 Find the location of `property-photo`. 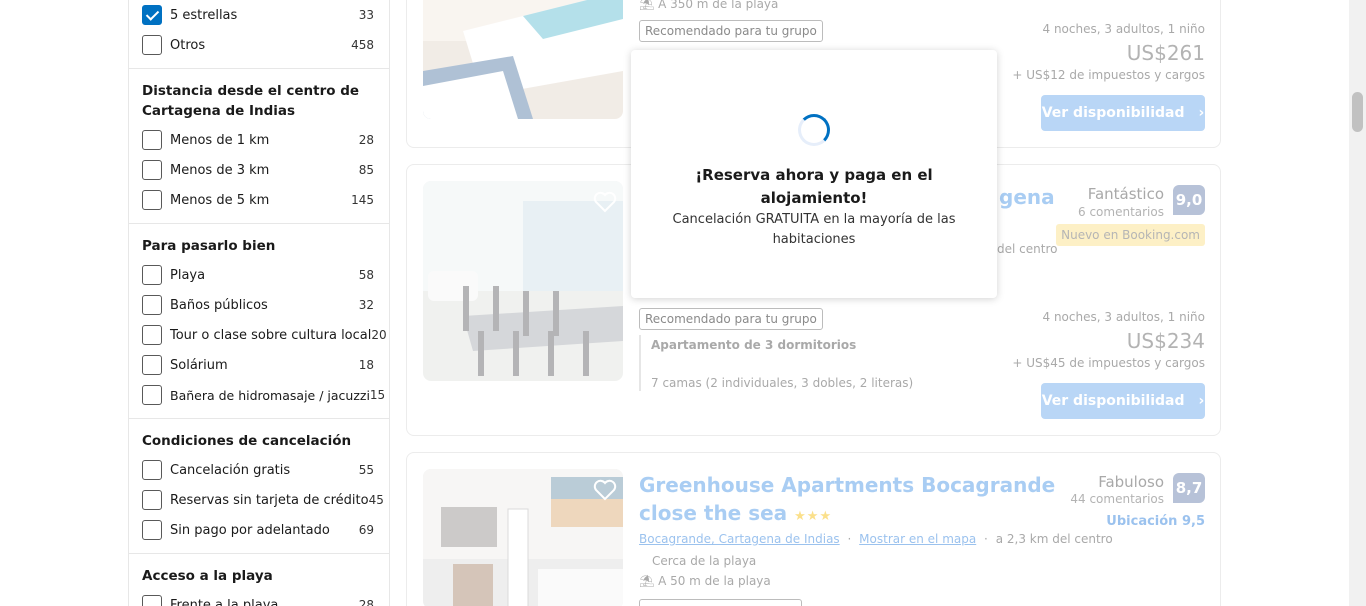

property-photo is located at coordinates (523, 59).